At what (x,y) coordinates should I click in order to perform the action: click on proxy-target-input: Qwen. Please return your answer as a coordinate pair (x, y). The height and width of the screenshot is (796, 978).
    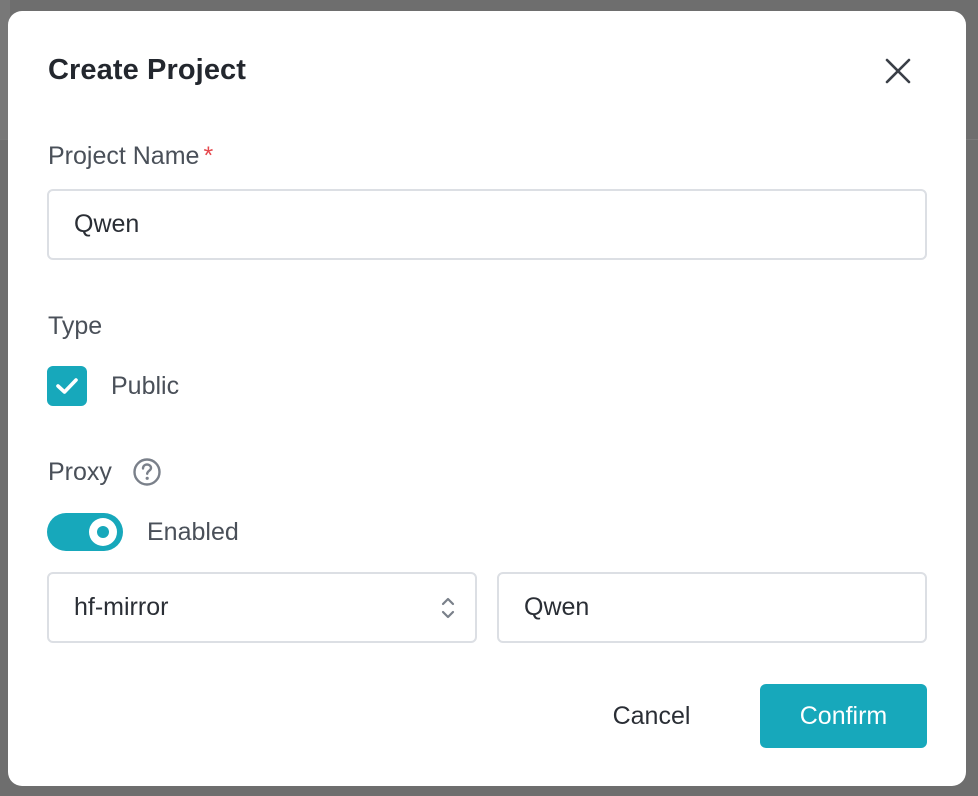
    Looking at the image, I should click on (712, 607).